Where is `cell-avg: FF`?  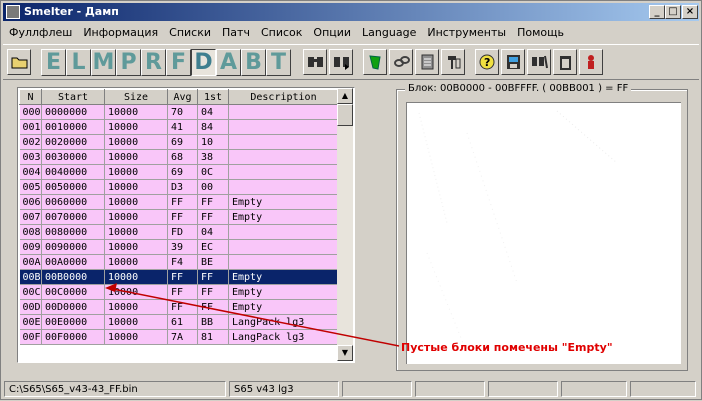
cell-avg: FF is located at coordinates (182, 202).